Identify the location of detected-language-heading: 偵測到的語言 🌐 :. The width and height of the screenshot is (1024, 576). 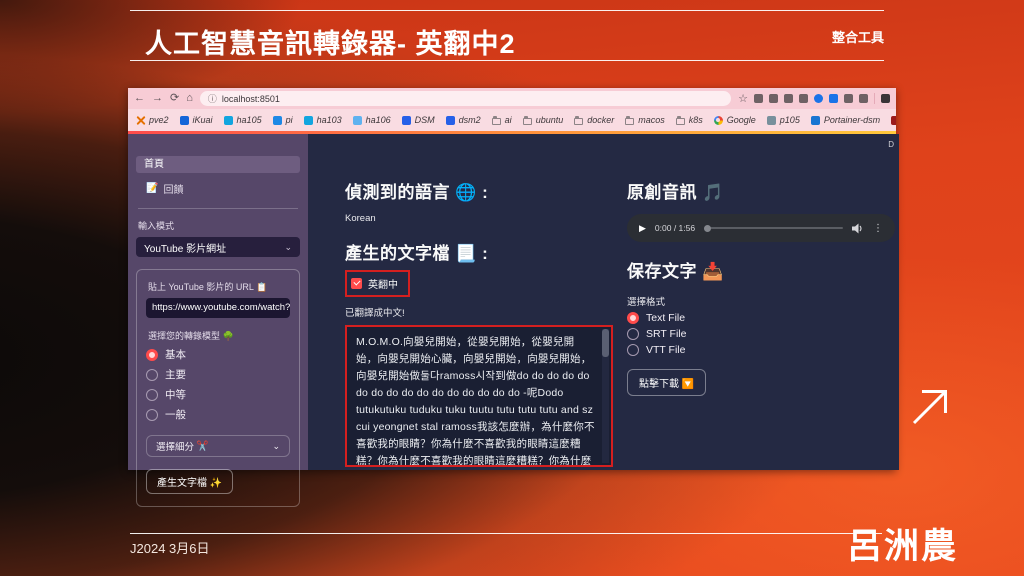
(417, 193).